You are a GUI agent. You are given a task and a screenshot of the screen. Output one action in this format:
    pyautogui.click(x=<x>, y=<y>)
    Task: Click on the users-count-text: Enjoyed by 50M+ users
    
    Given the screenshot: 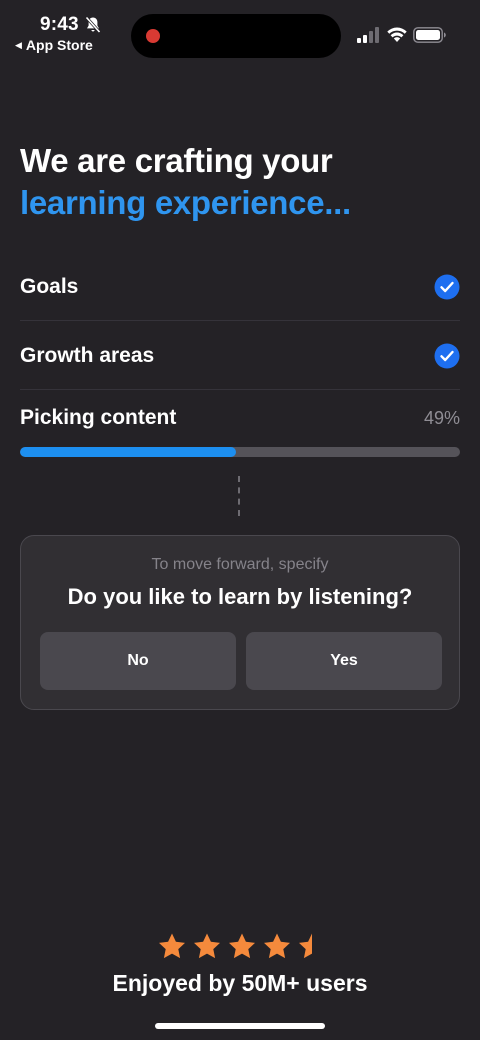 What is the action you would take?
    pyautogui.click(x=240, y=983)
    